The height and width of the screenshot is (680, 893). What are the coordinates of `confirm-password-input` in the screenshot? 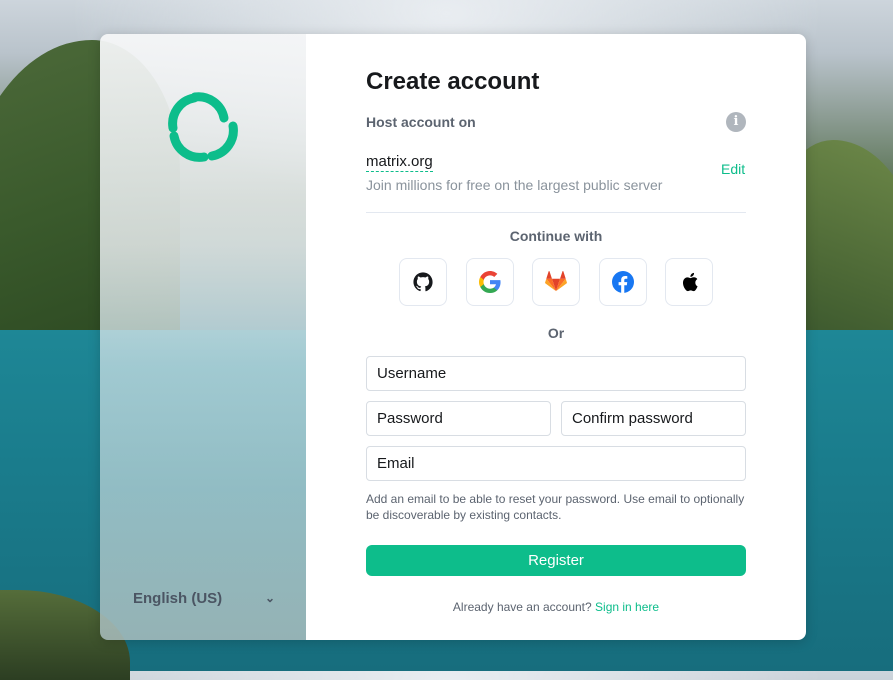 It's located at (653, 418).